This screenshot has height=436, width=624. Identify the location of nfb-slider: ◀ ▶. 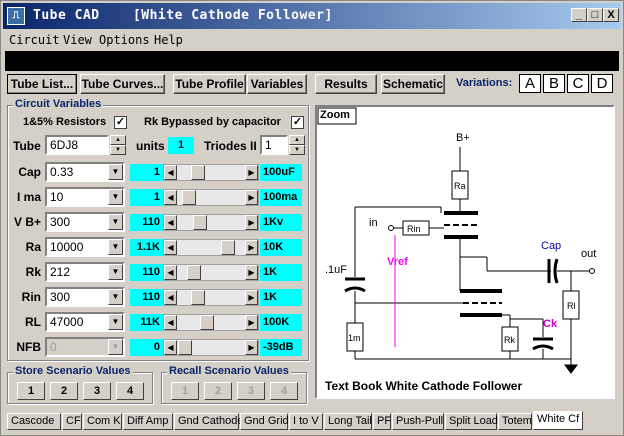
(211, 347).